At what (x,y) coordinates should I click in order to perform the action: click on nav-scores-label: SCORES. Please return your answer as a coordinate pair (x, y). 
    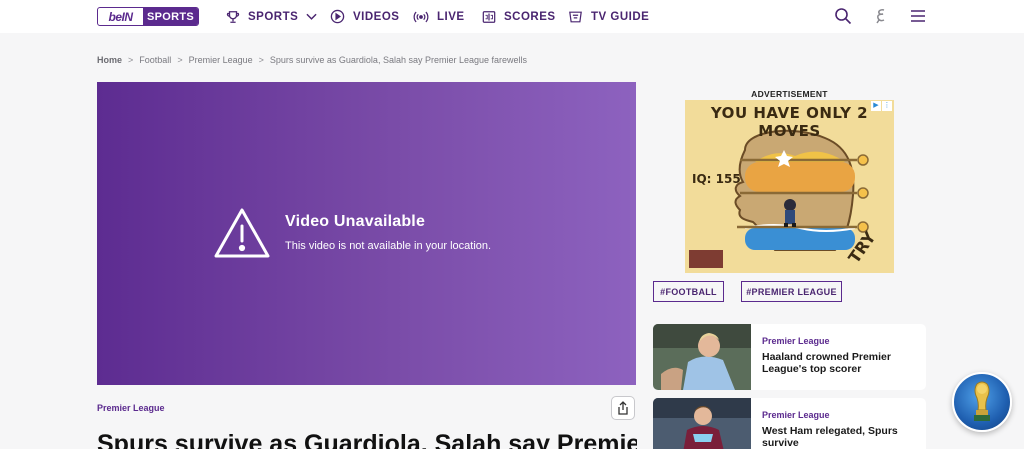
    Looking at the image, I should click on (530, 16).